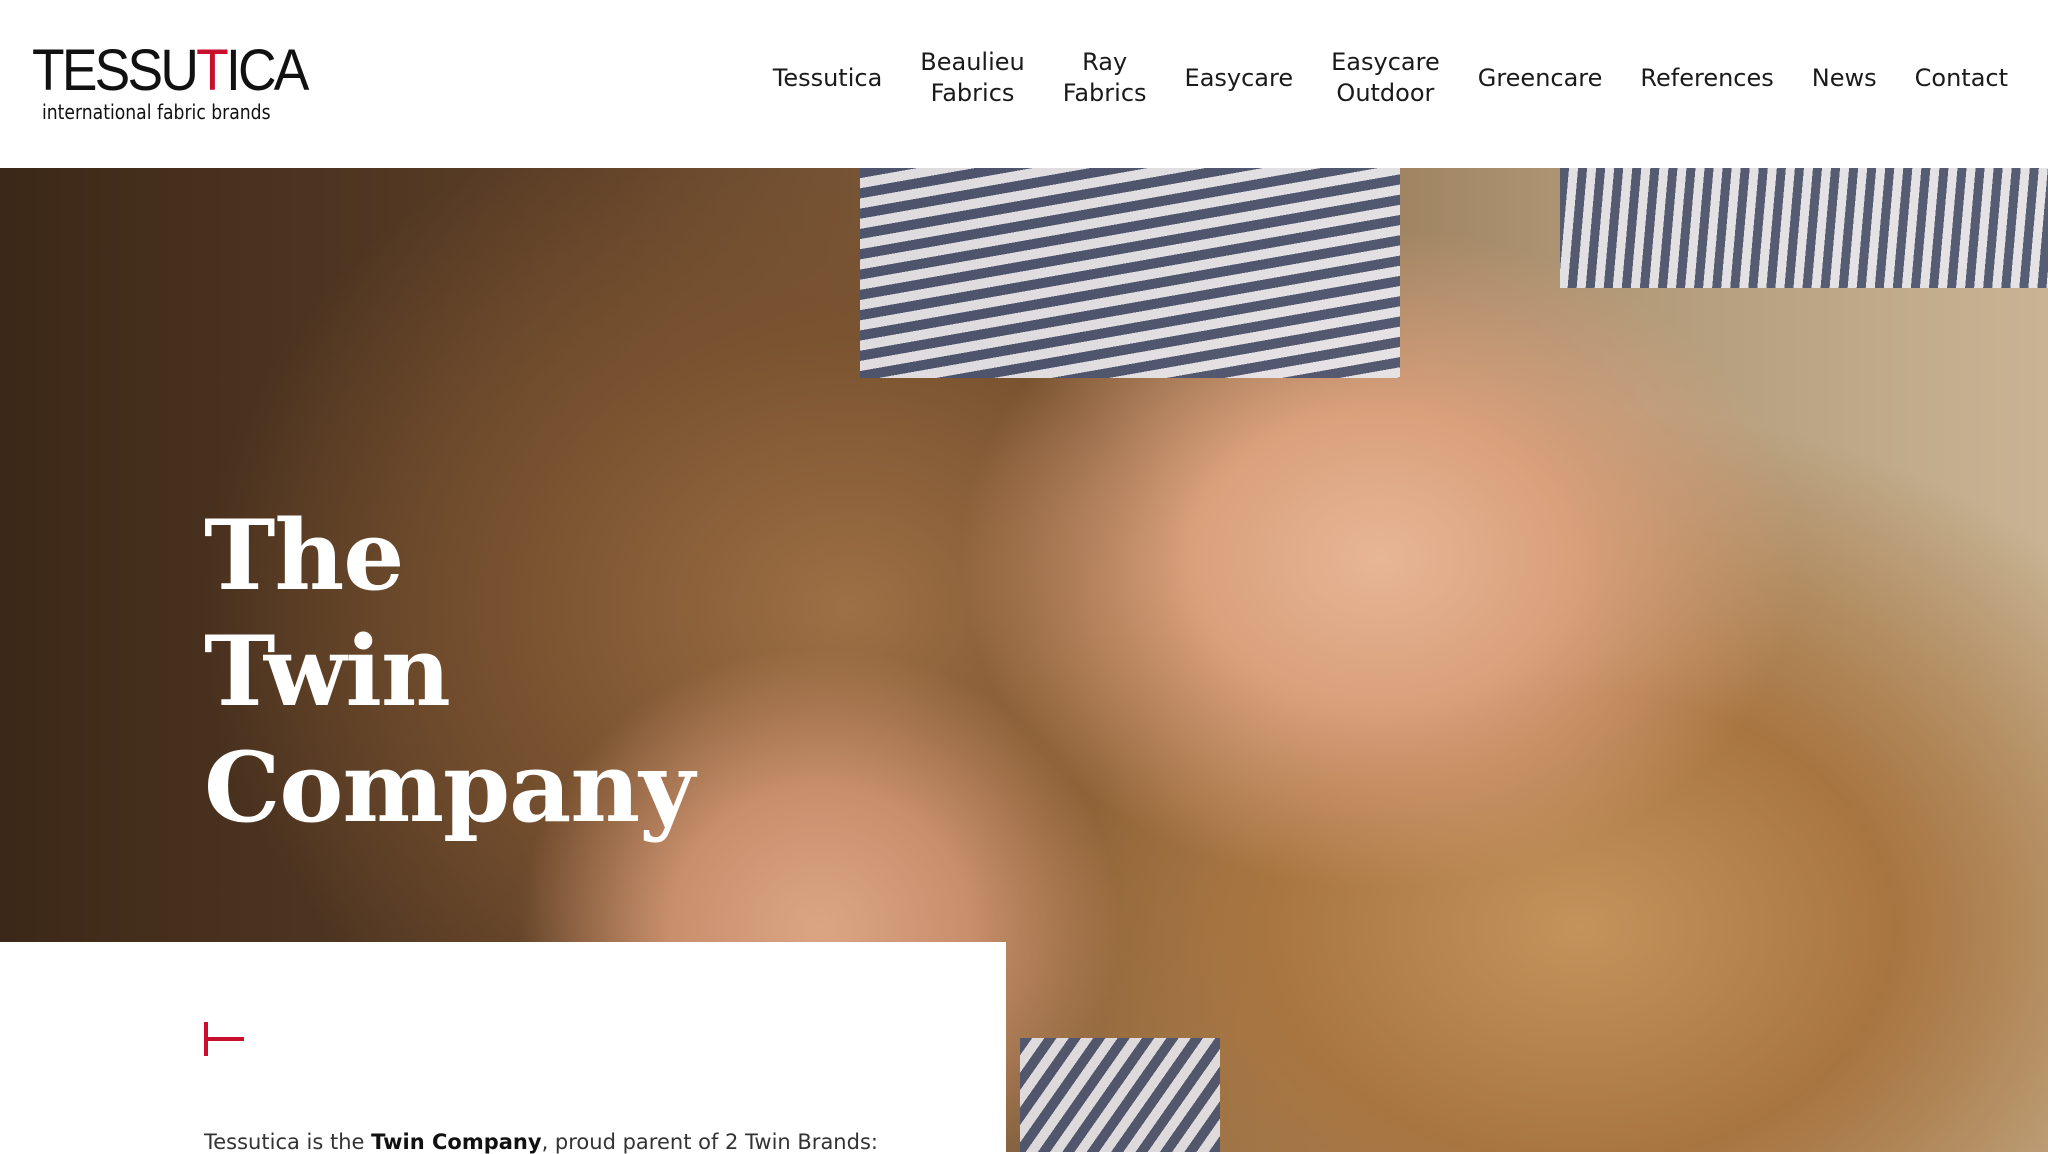 The height and width of the screenshot is (1154, 2048). What do you see at coordinates (1844, 78) in the screenshot?
I see `nav-item-news: News` at bounding box center [1844, 78].